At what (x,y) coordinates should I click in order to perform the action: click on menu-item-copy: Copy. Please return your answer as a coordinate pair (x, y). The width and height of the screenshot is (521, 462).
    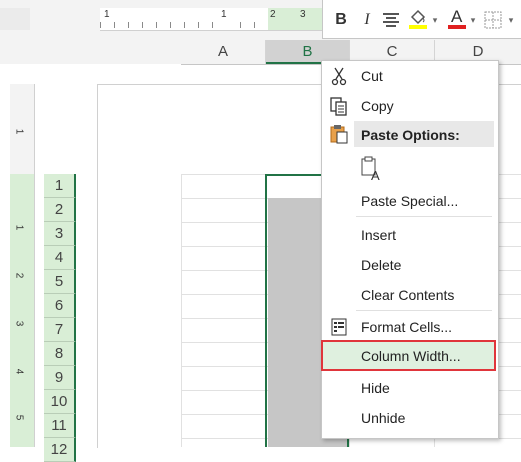
    Looking at the image, I should click on (377, 106).